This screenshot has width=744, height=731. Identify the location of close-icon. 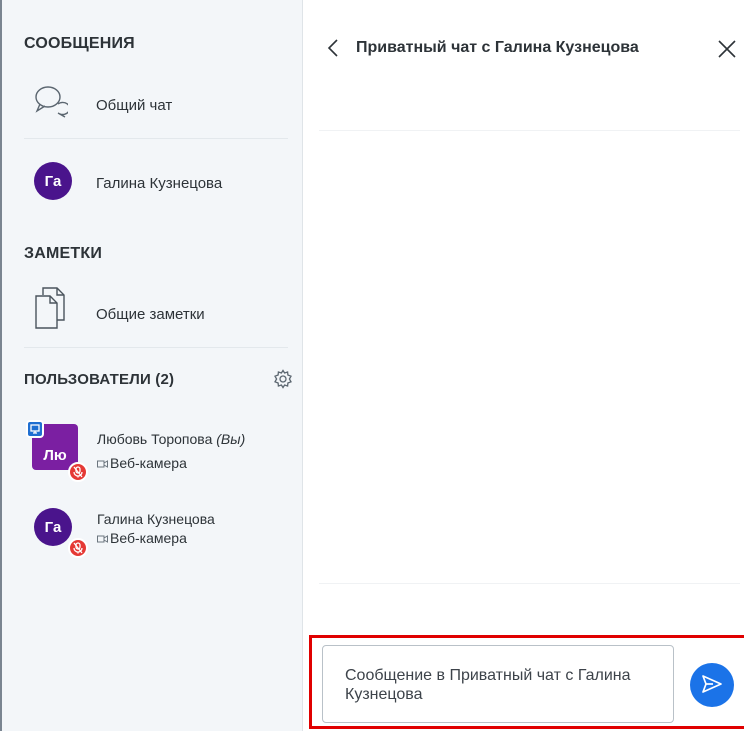
(727, 49).